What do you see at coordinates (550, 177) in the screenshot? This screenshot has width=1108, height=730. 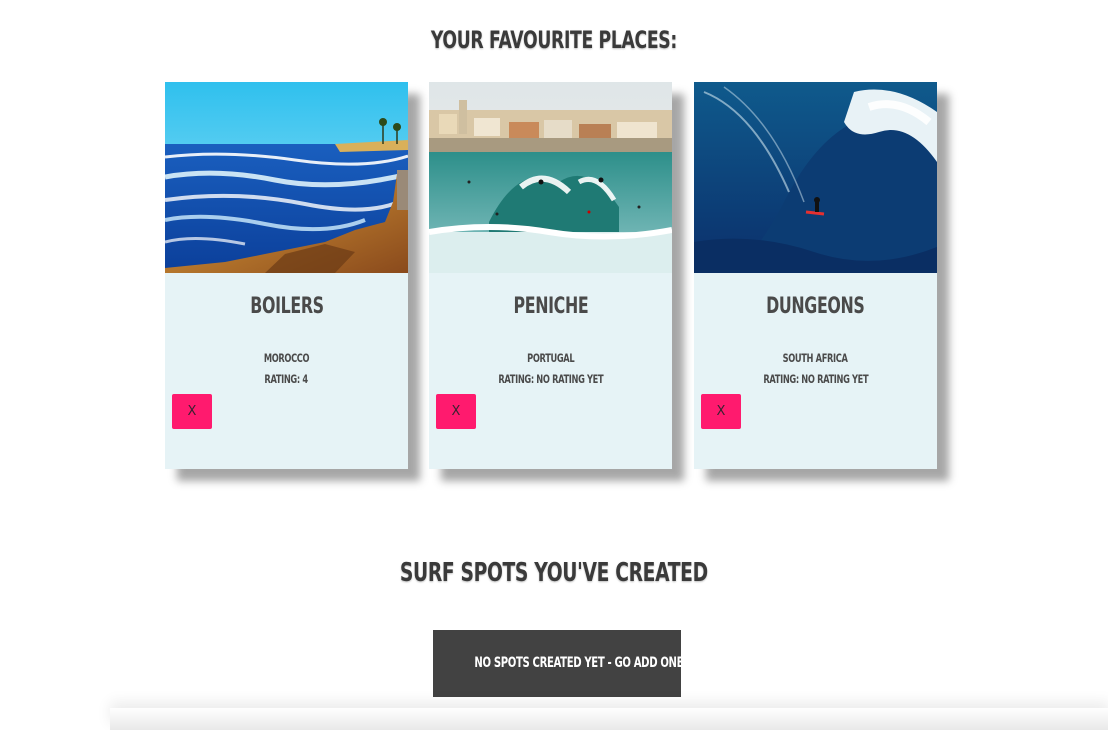 I see `peniche-photo` at bounding box center [550, 177].